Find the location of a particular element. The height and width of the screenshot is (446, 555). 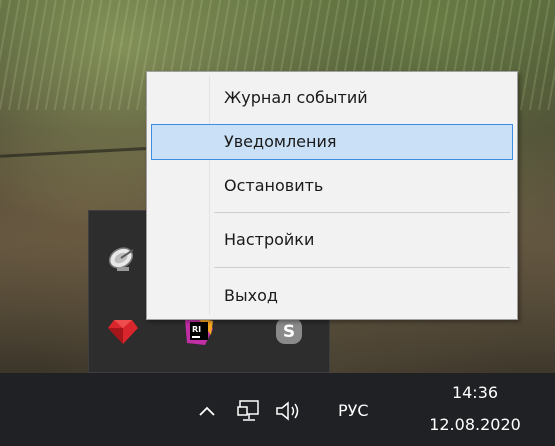

chevron-up-icon is located at coordinates (207, 411).